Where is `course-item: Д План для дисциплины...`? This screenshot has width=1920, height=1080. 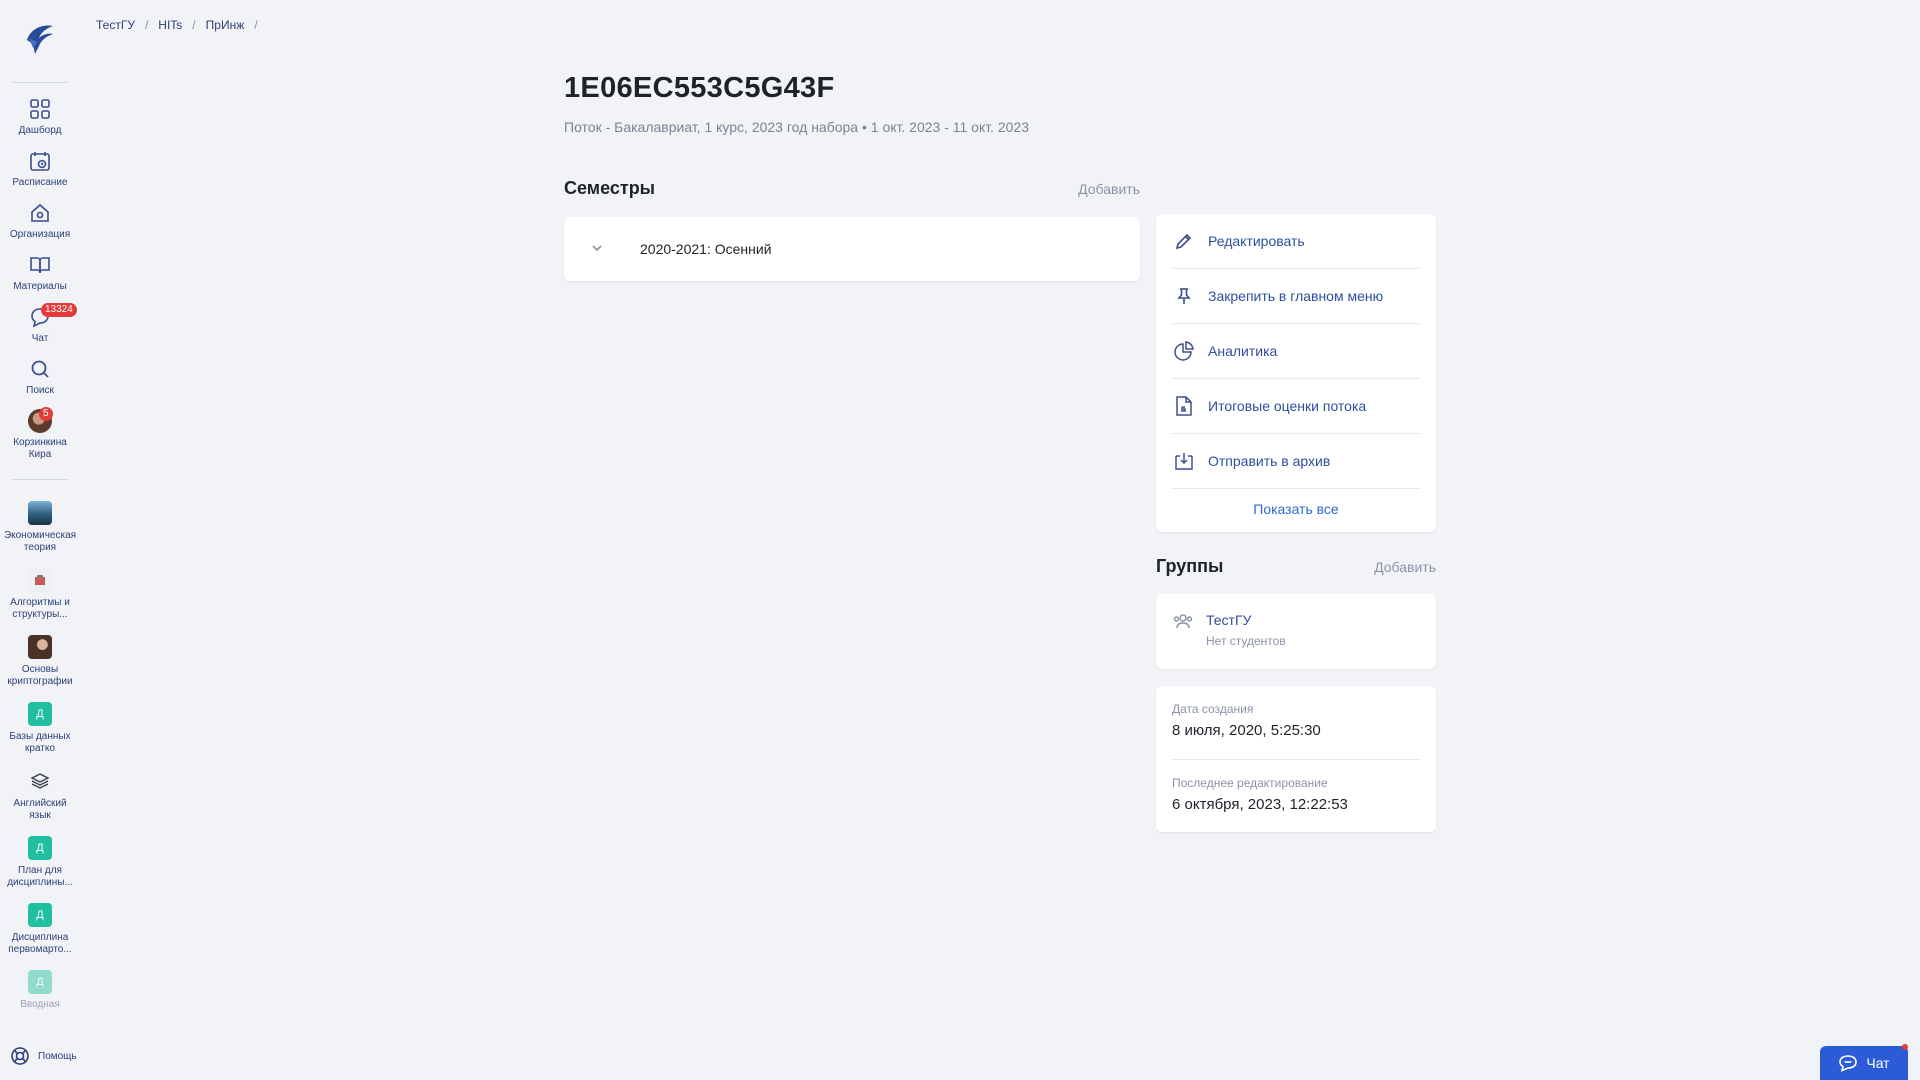
course-item: Д План для дисциплины... is located at coordinates (40, 862).